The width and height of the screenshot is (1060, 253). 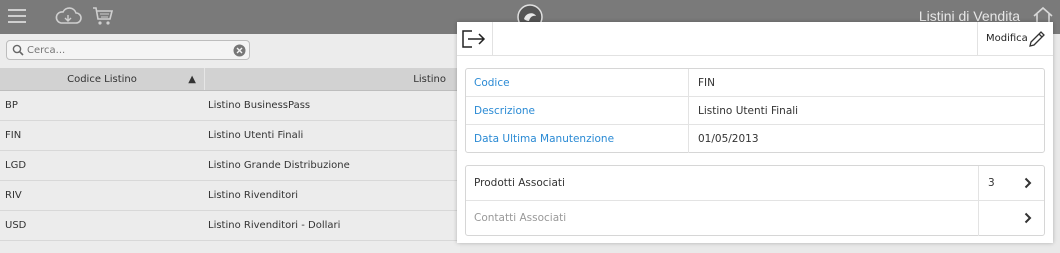 I want to click on field-row-last-maintenance: Data Ultima Manutenzione 01/05/2013, so click(x=755, y=139).